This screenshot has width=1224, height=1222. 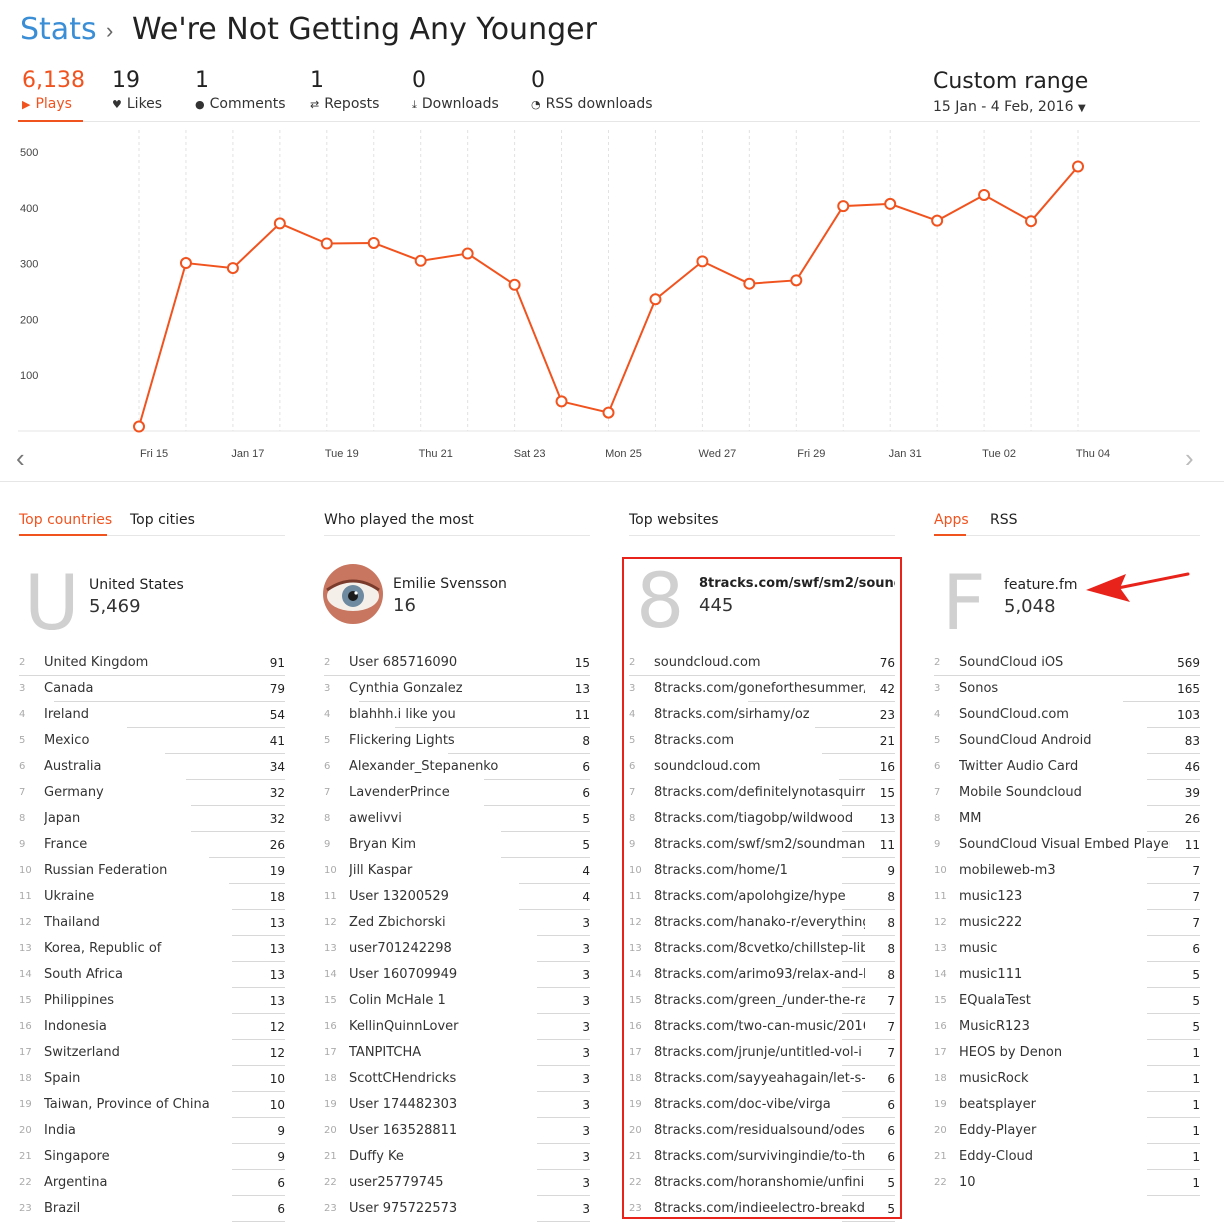 I want to click on list-item-name: musicRock, so click(x=1064, y=1079).